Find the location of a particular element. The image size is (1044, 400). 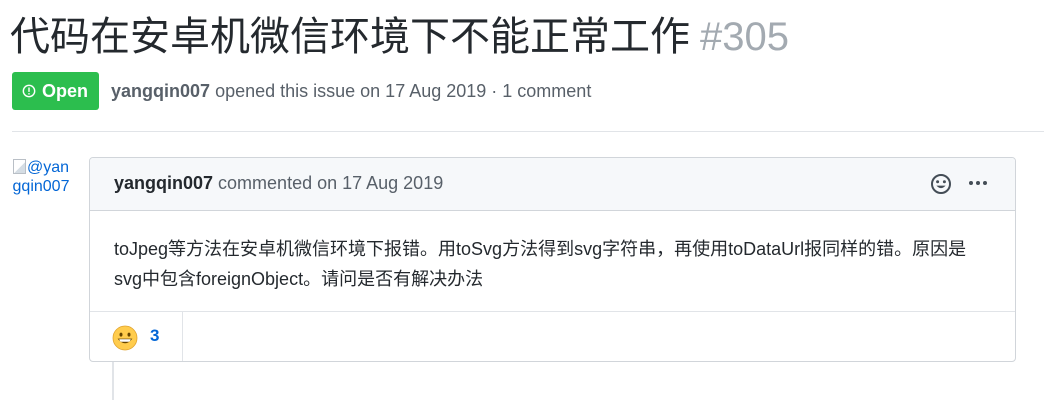

broken-image-icon is located at coordinates (19, 166).